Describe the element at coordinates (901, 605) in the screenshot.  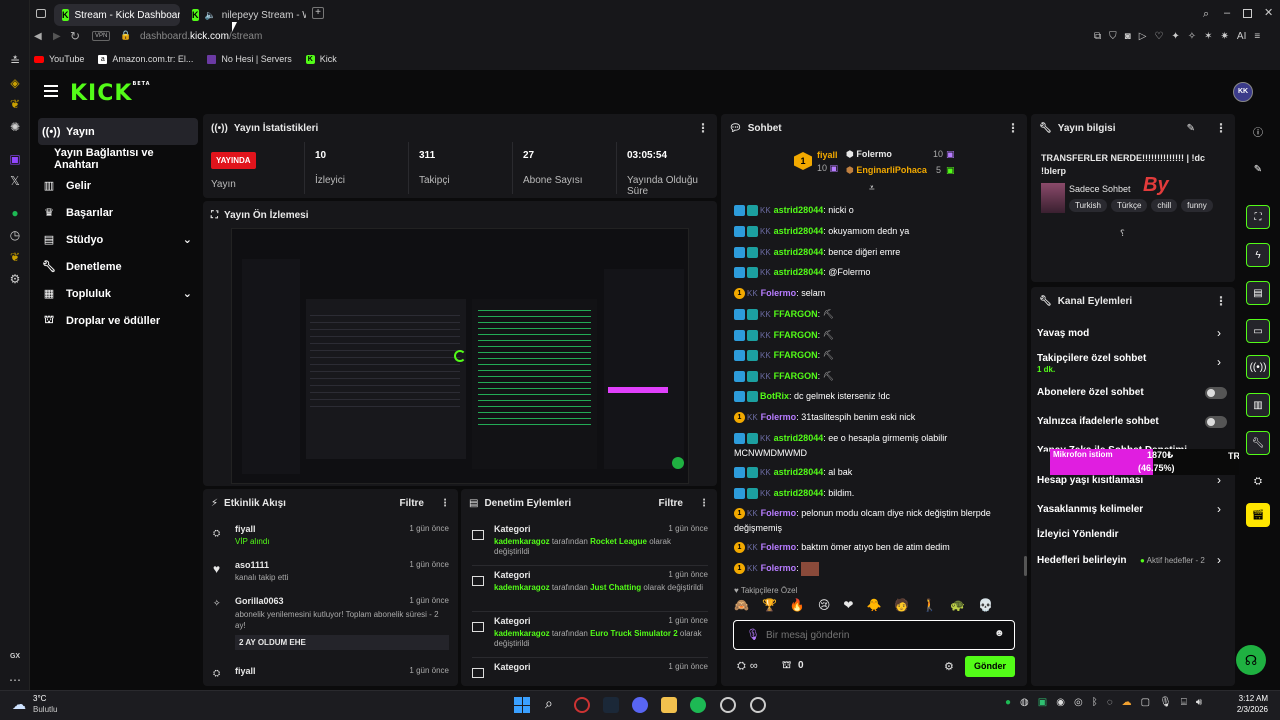
I see `emote-icon: 🧑` at that location.